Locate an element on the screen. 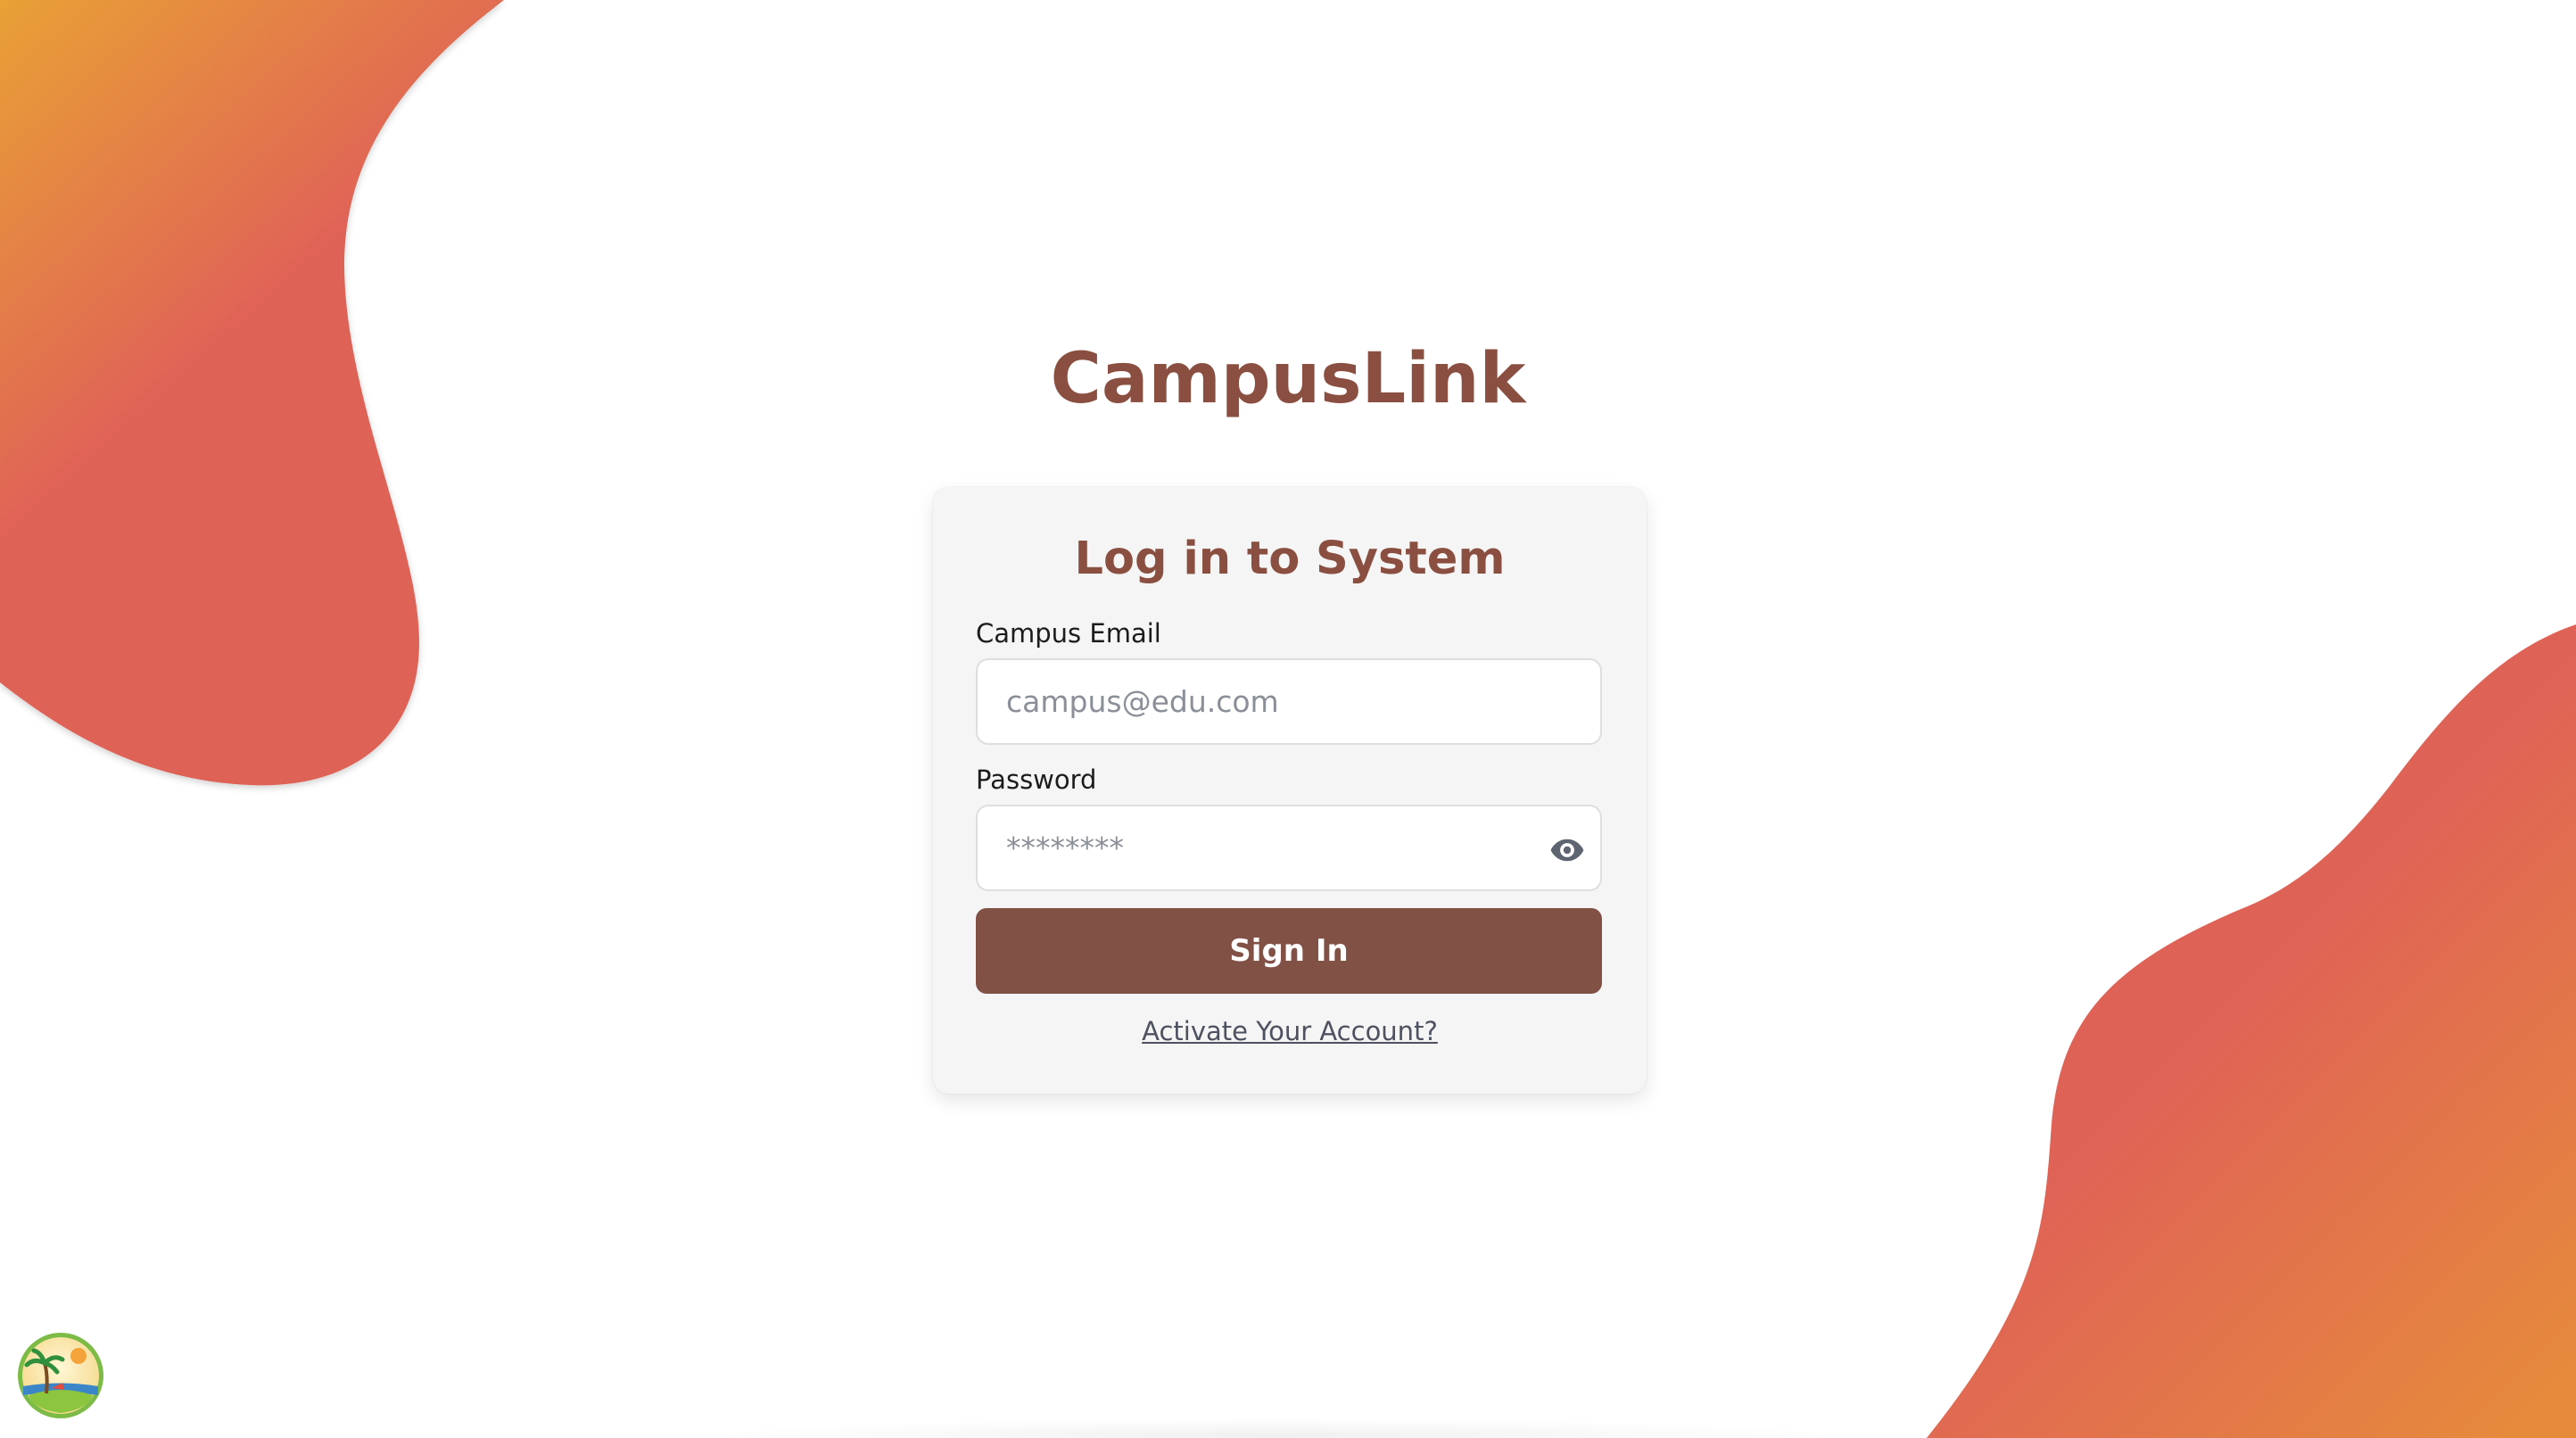  activate-account-link: Activate Your Account? is located at coordinates (1290, 1031).